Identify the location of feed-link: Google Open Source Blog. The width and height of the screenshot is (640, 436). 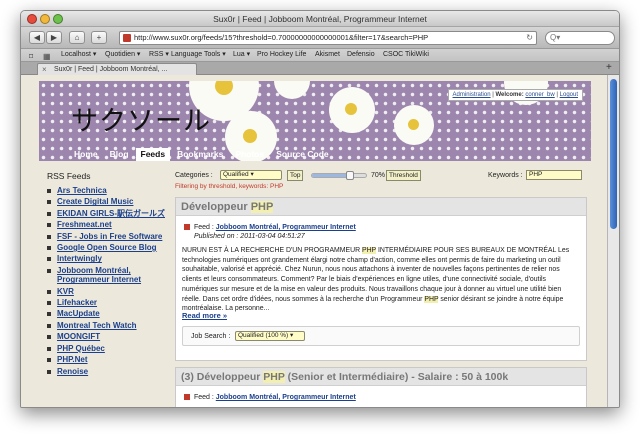
(109, 247).